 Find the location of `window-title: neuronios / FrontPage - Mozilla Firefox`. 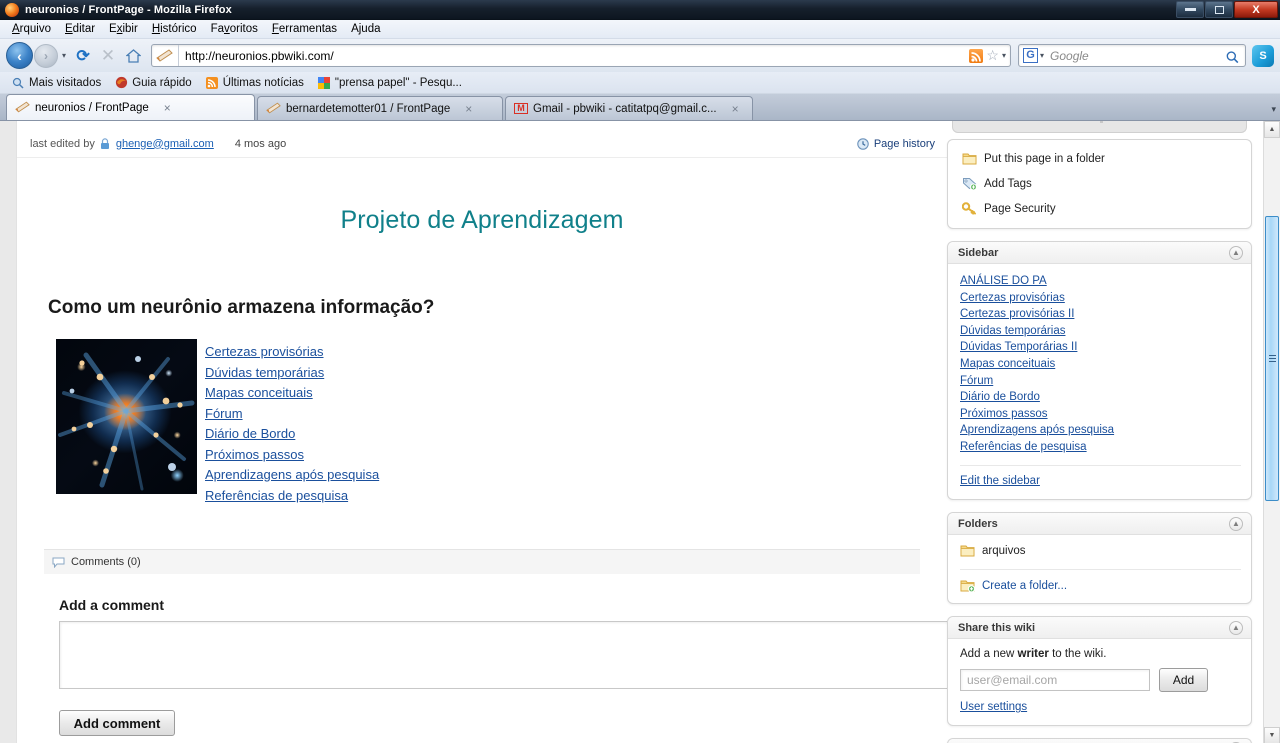

window-title: neuronios / FrontPage - Mozilla Firefox is located at coordinates (128, 9).